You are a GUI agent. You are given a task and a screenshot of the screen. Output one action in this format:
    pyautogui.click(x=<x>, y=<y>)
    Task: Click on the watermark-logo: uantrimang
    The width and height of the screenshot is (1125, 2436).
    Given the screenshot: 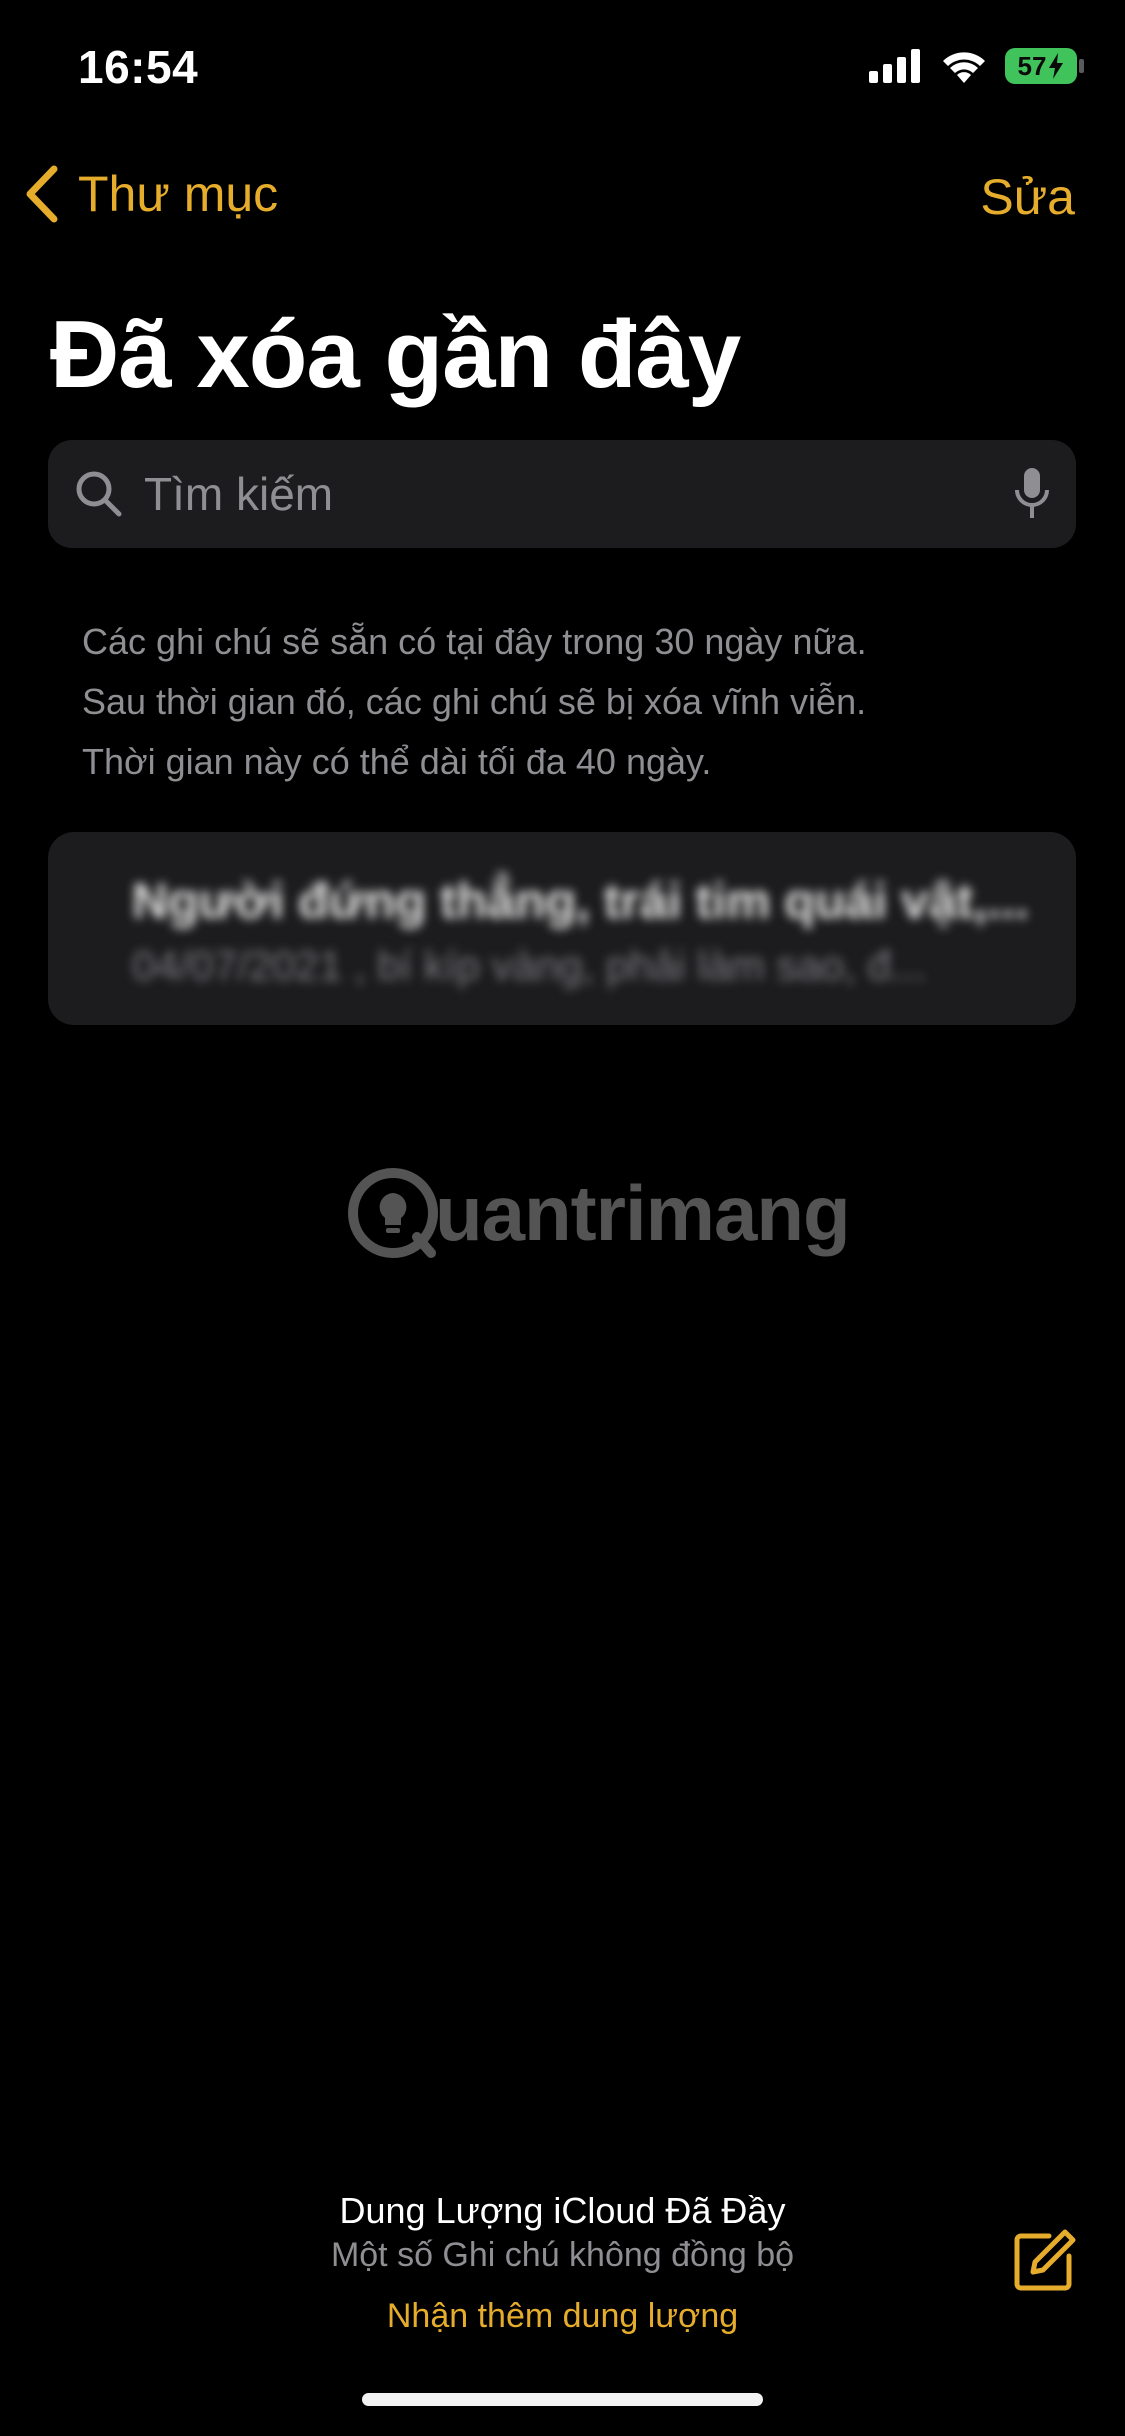 What is the action you would take?
    pyautogui.click(x=598, y=1213)
    